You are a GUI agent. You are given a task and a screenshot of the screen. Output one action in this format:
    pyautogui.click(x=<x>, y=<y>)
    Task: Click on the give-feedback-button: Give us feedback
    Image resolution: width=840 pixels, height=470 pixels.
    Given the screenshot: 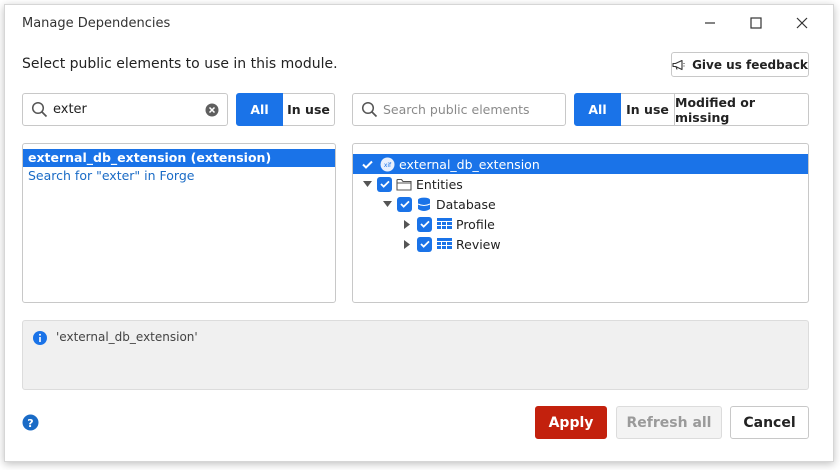 What is the action you would take?
    pyautogui.click(x=740, y=64)
    